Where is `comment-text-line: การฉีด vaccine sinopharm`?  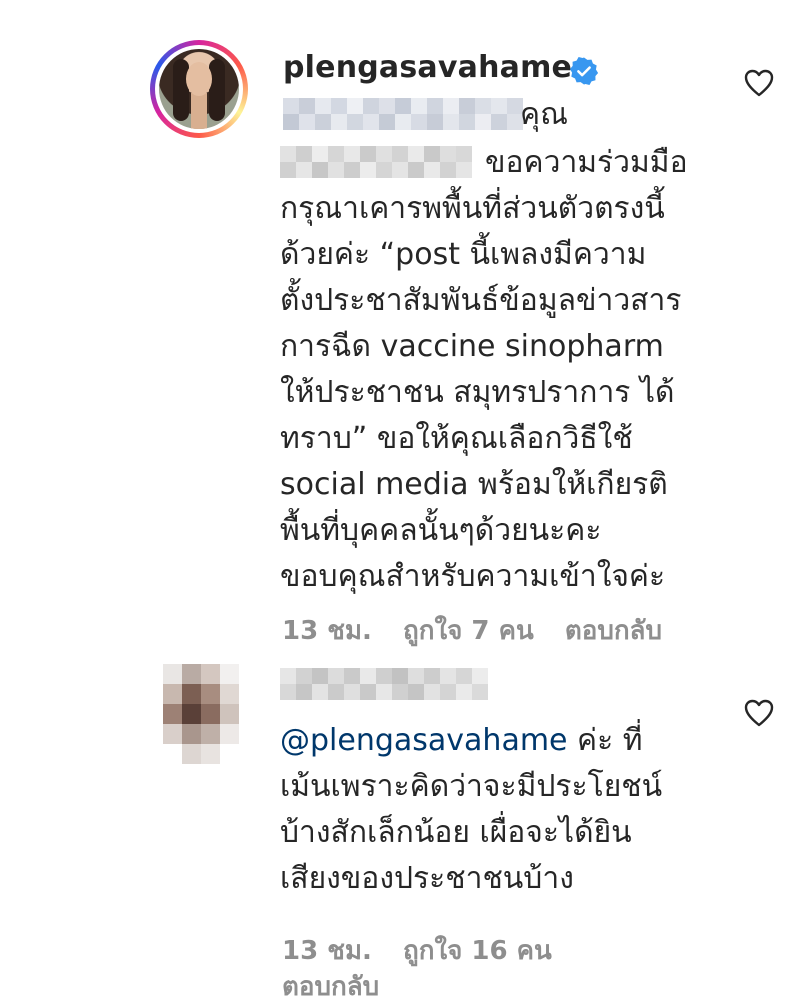 comment-text-line: การฉีด vaccine sinopharm is located at coordinates (472, 346).